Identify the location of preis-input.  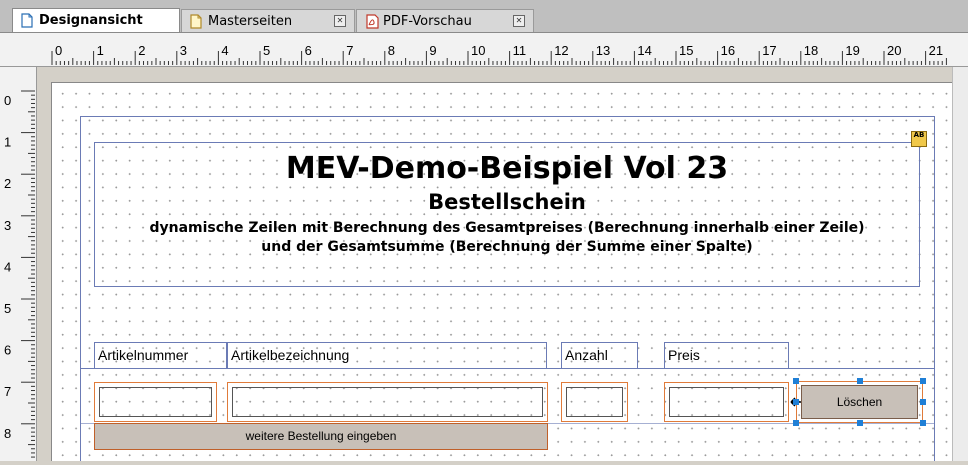
(726, 402).